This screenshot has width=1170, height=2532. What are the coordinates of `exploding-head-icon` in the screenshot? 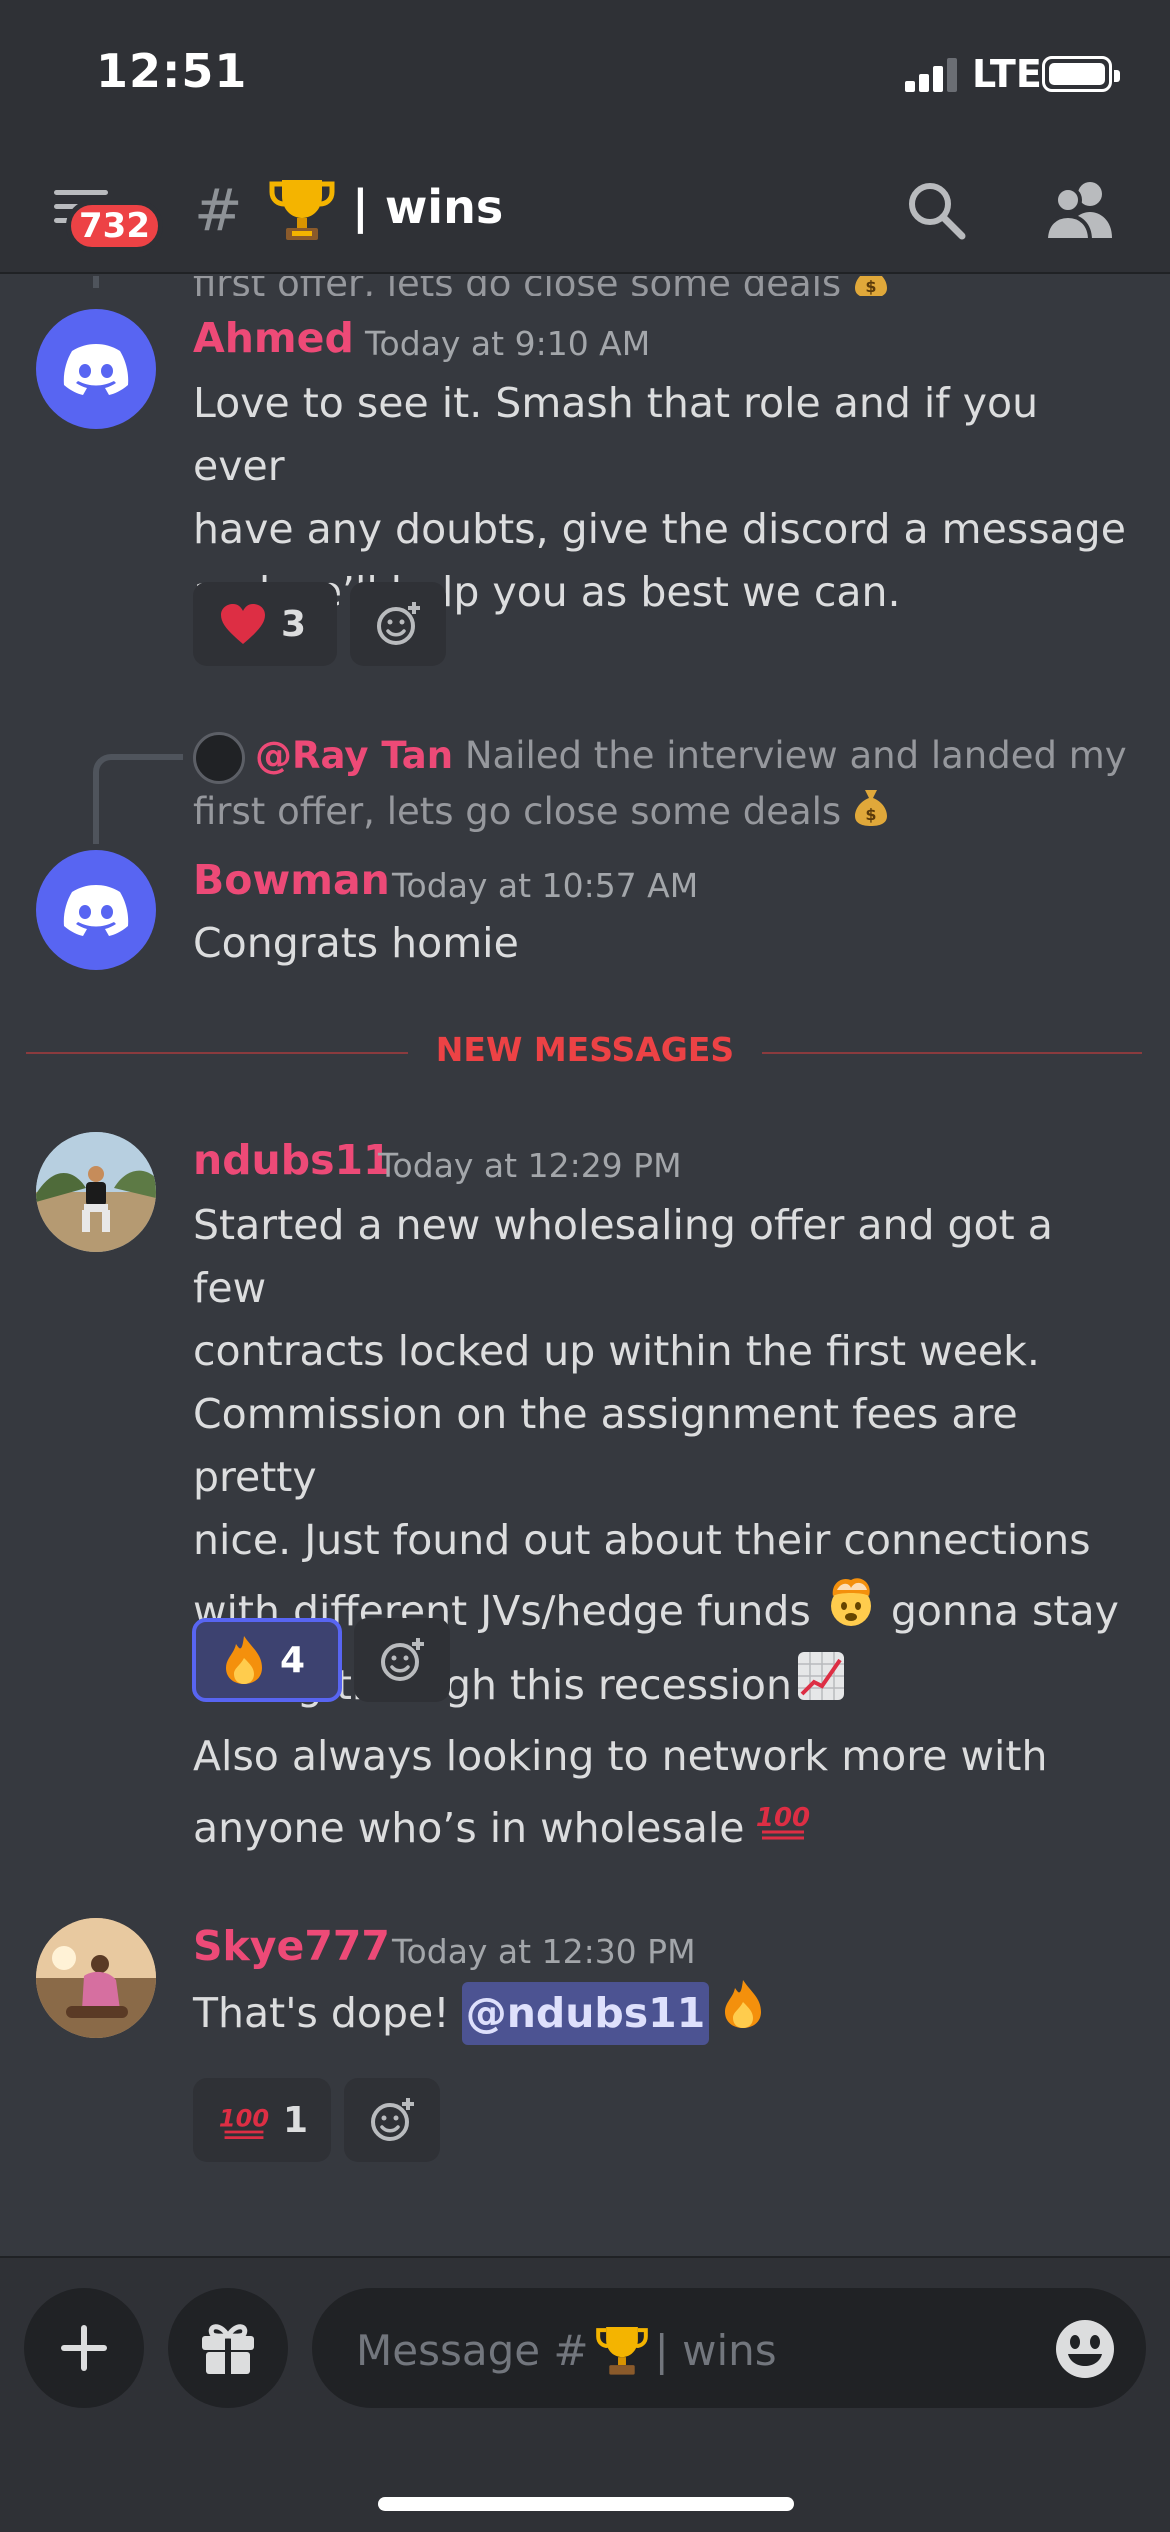 It's located at (851, 1611).